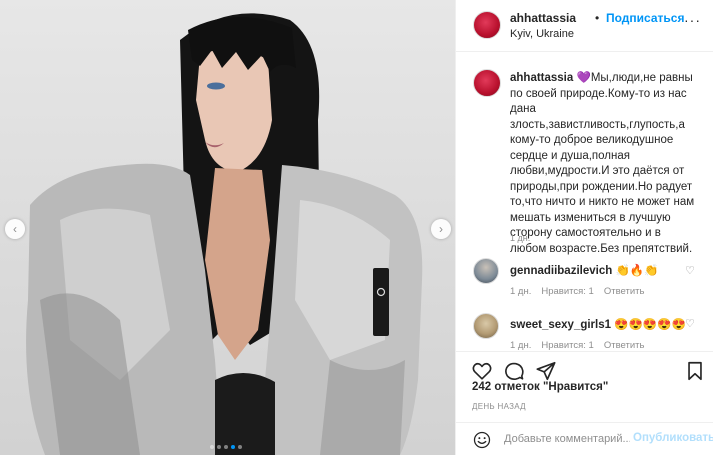 The width and height of the screenshot is (713, 455). I want to click on carousel-prev-button: ‹, so click(15, 229).